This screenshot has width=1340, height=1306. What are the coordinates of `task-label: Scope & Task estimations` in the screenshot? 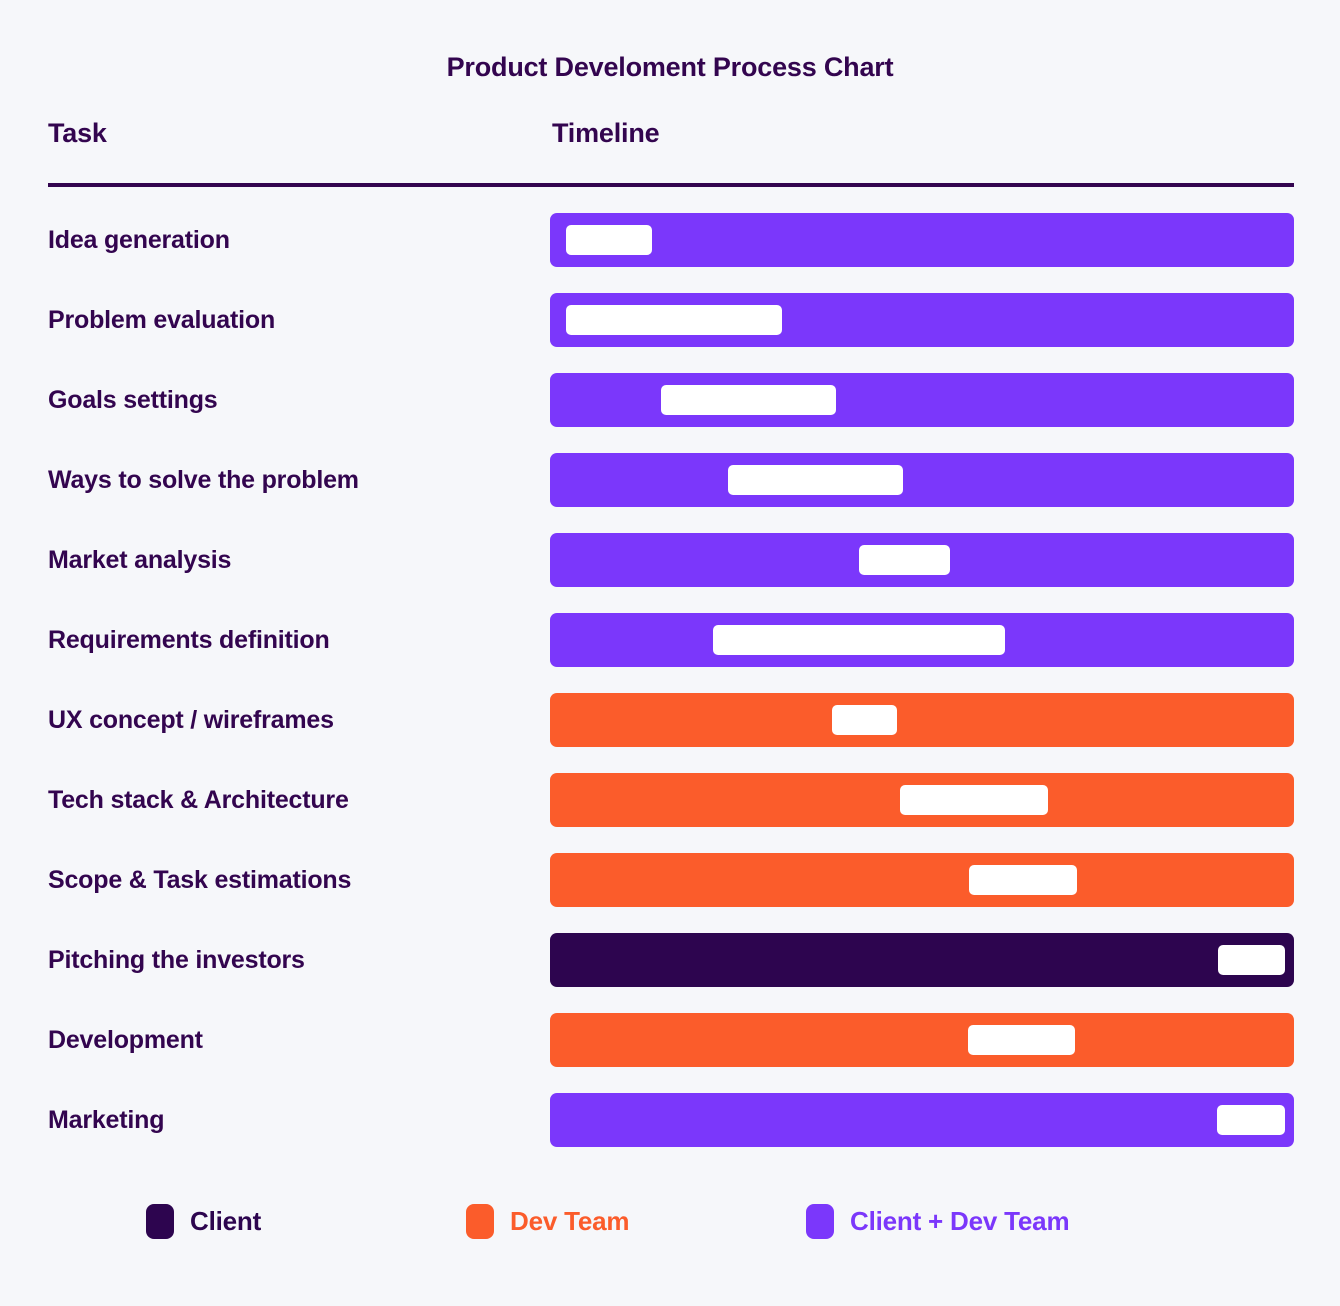 It's located at (200, 880).